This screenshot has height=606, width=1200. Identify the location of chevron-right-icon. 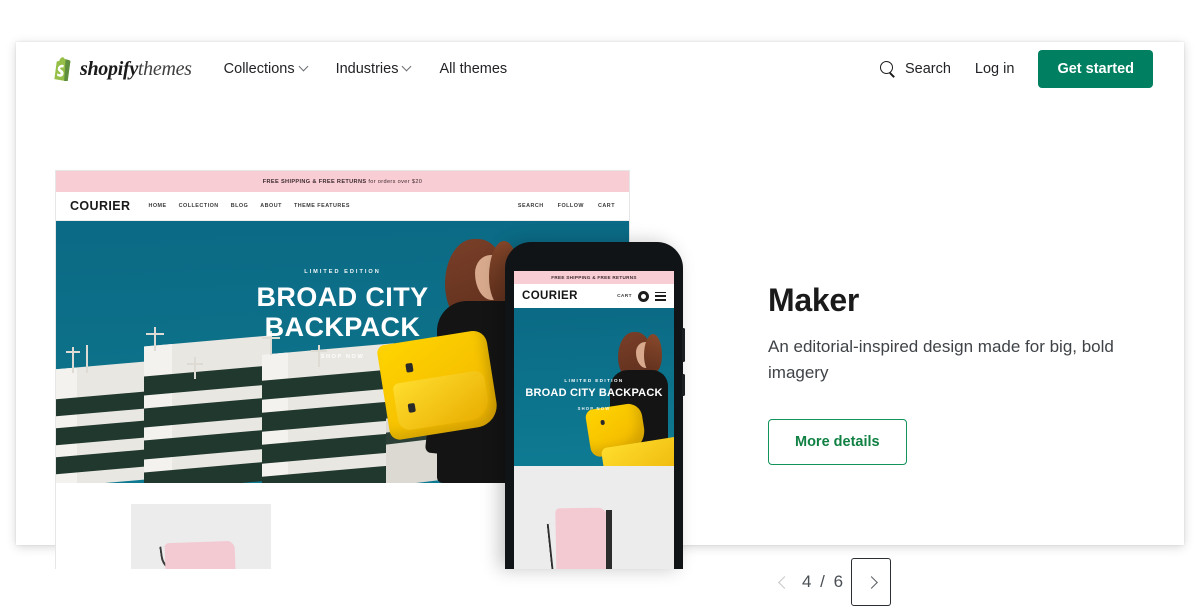
(871, 582).